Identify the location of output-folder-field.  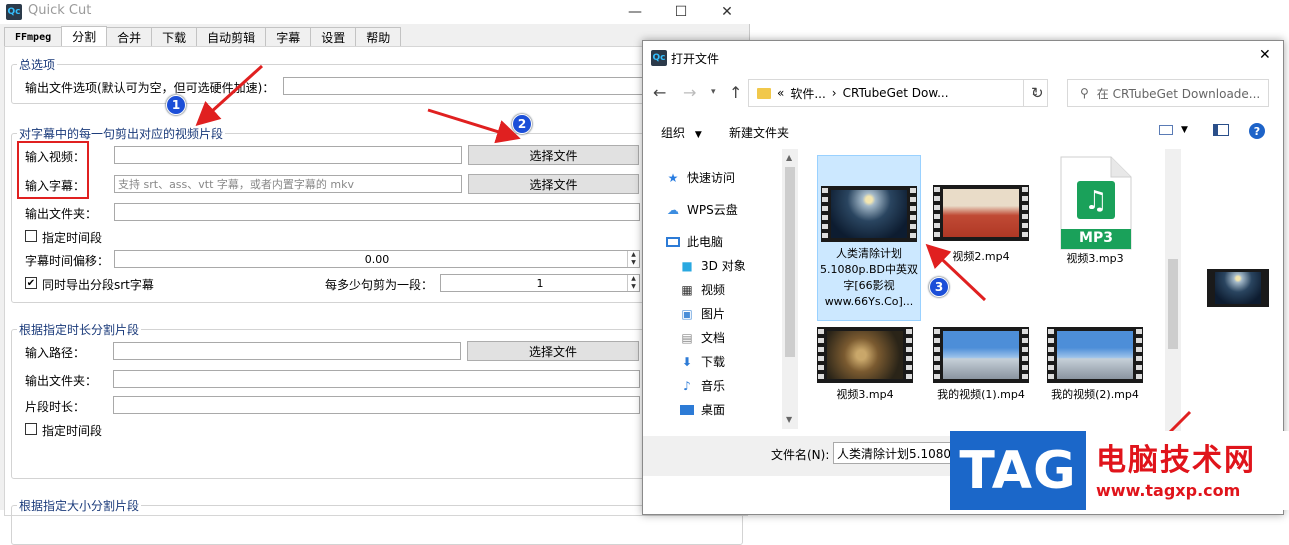
(377, 212).